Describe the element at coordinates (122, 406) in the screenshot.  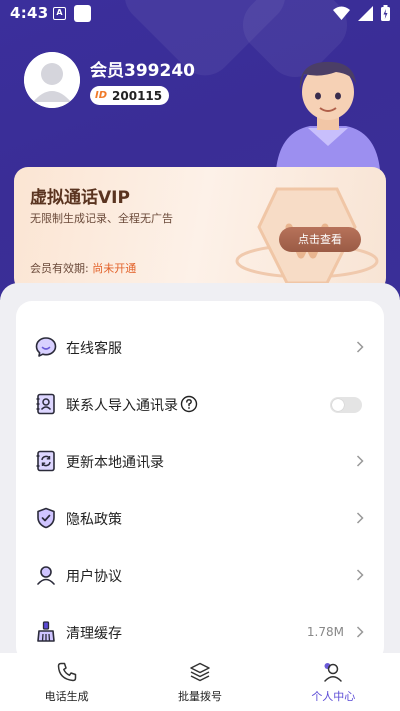
I see `menu-label: 联系人导入通讯录` at that location.